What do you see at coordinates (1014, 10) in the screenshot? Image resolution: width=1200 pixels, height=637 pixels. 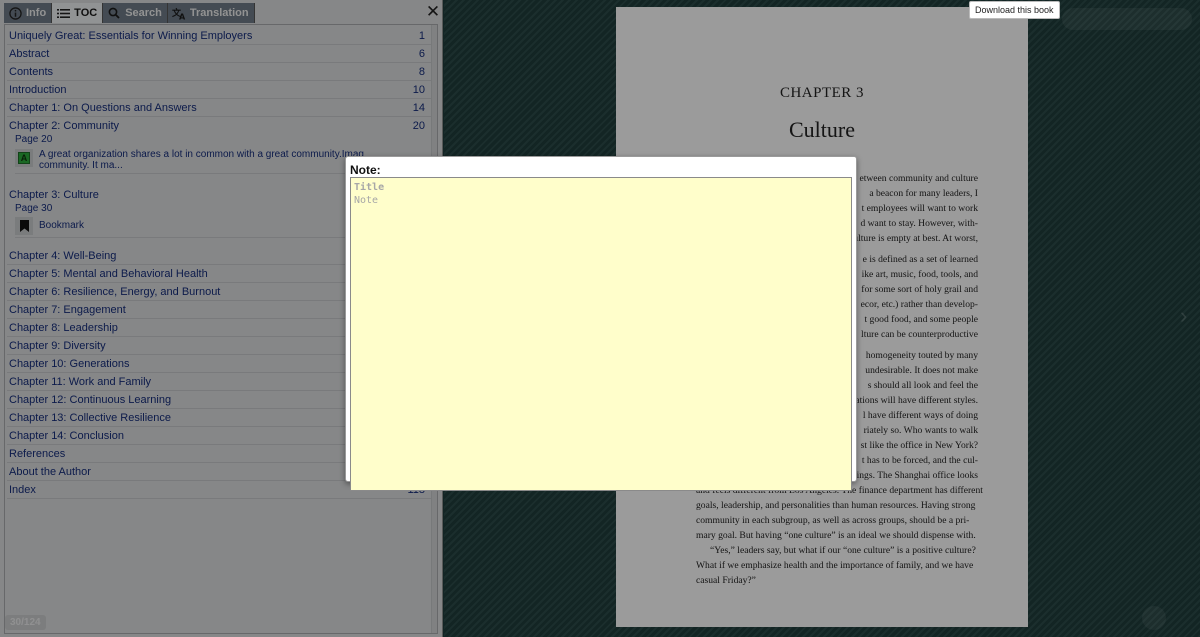 I see `download-tooltip: Download this book` at bounding box center [1014, 10].